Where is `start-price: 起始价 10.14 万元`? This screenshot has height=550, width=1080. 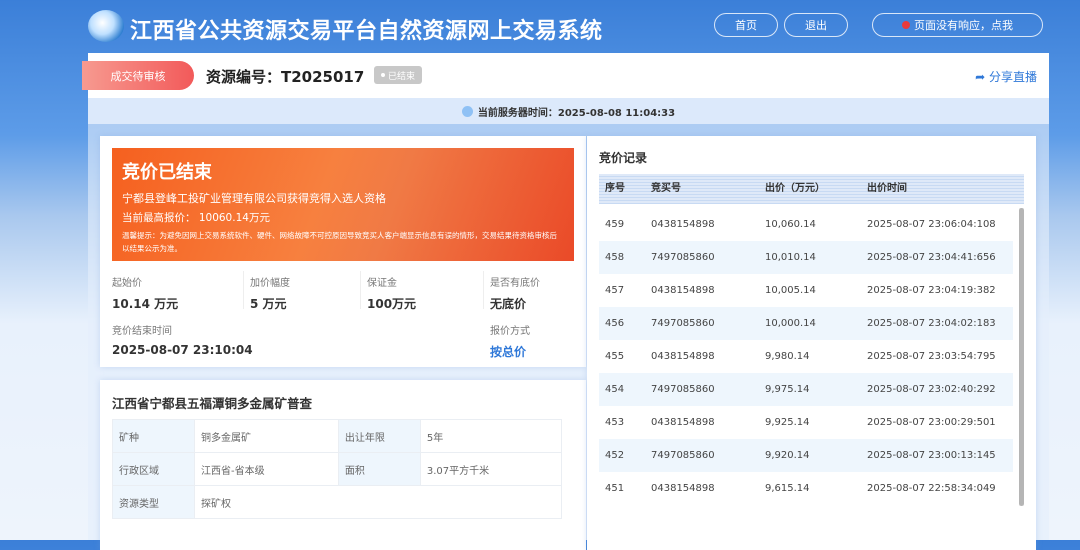 start-price: 起始价 10.14 万元 is located at coordinates (145, 294).